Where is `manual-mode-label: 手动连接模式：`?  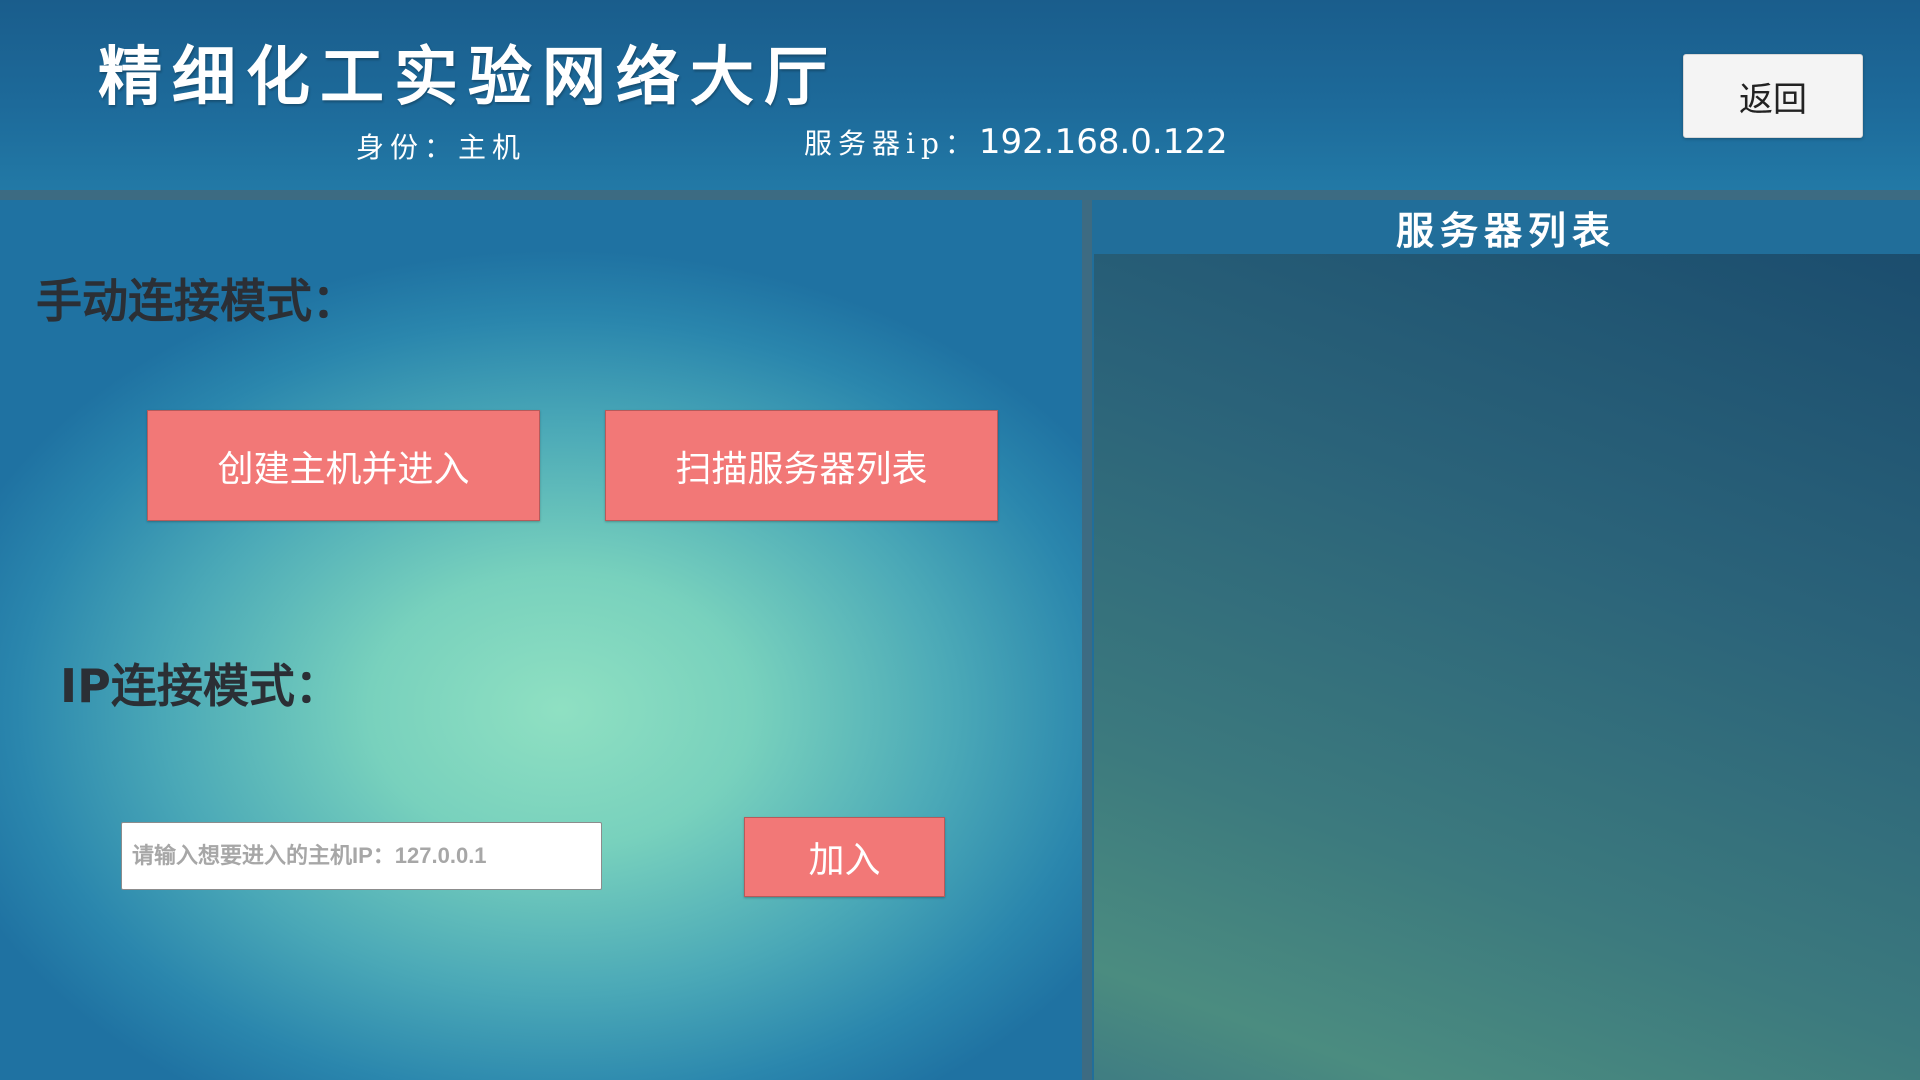
manual-mode-label: 手动连接模式： is located at coordinates (197, 301).